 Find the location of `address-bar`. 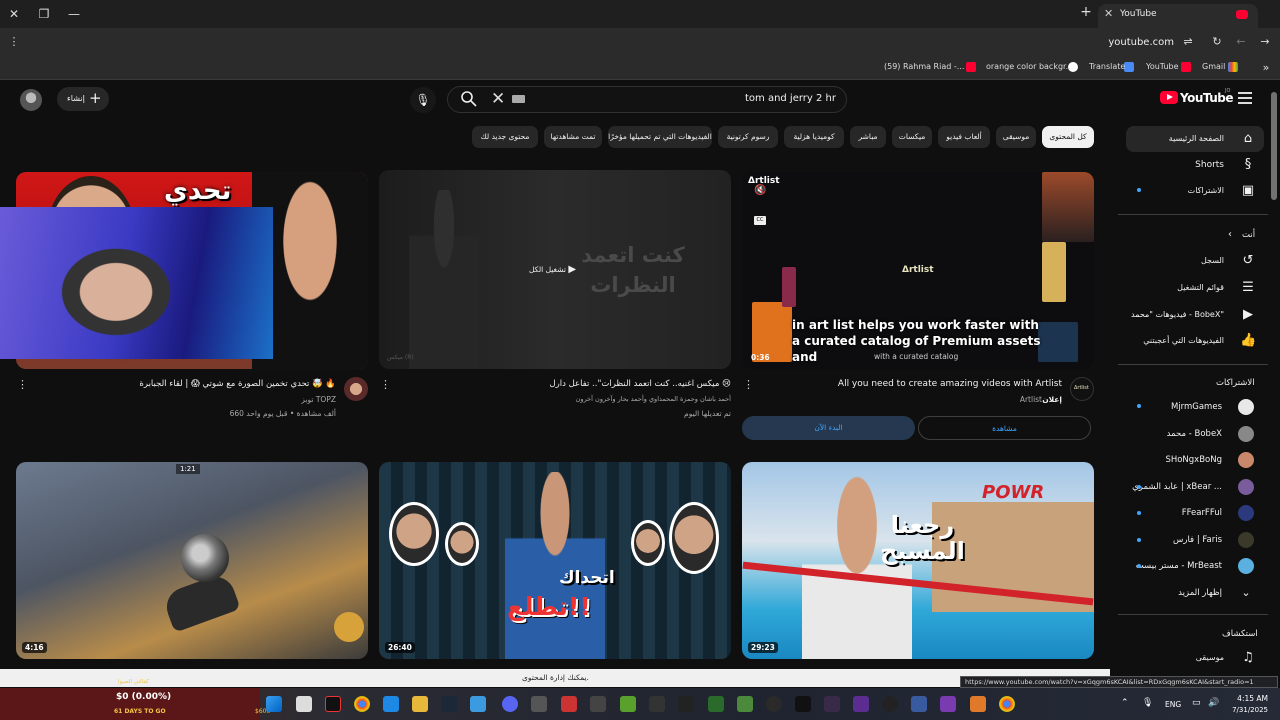

address-bar is located at coordinates (614, 42).